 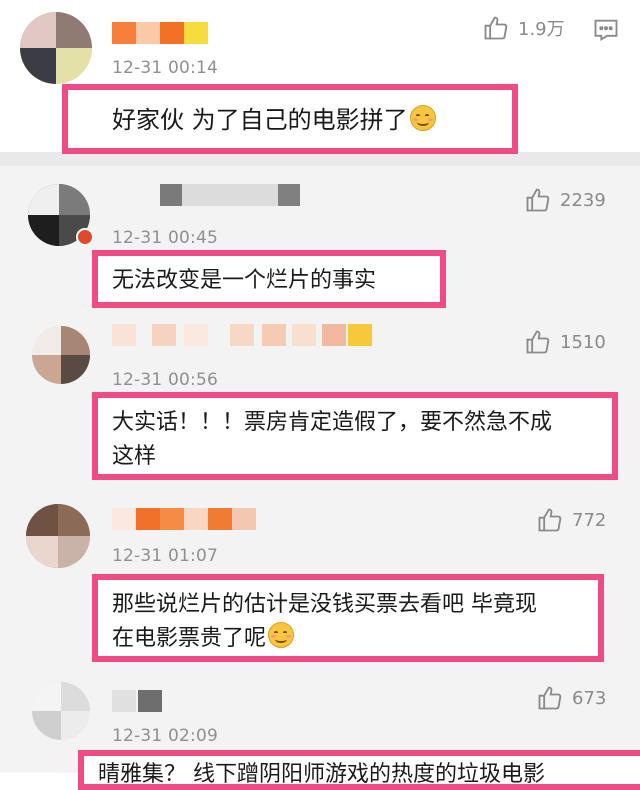 I want to click on comment-text-line: 在电影票贵了呢, so click(x=189, y=638).